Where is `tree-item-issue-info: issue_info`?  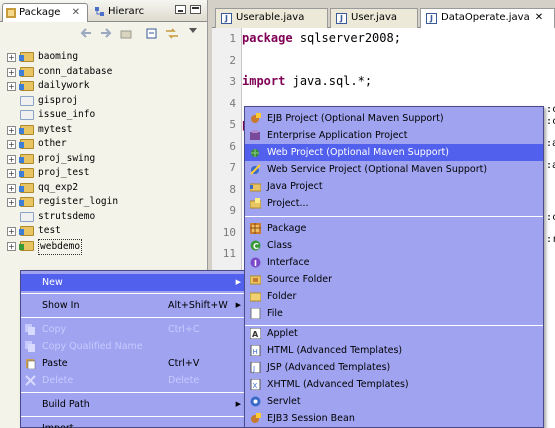 tree-item-issue-info: issue_info is located at coordinates (103, 115).